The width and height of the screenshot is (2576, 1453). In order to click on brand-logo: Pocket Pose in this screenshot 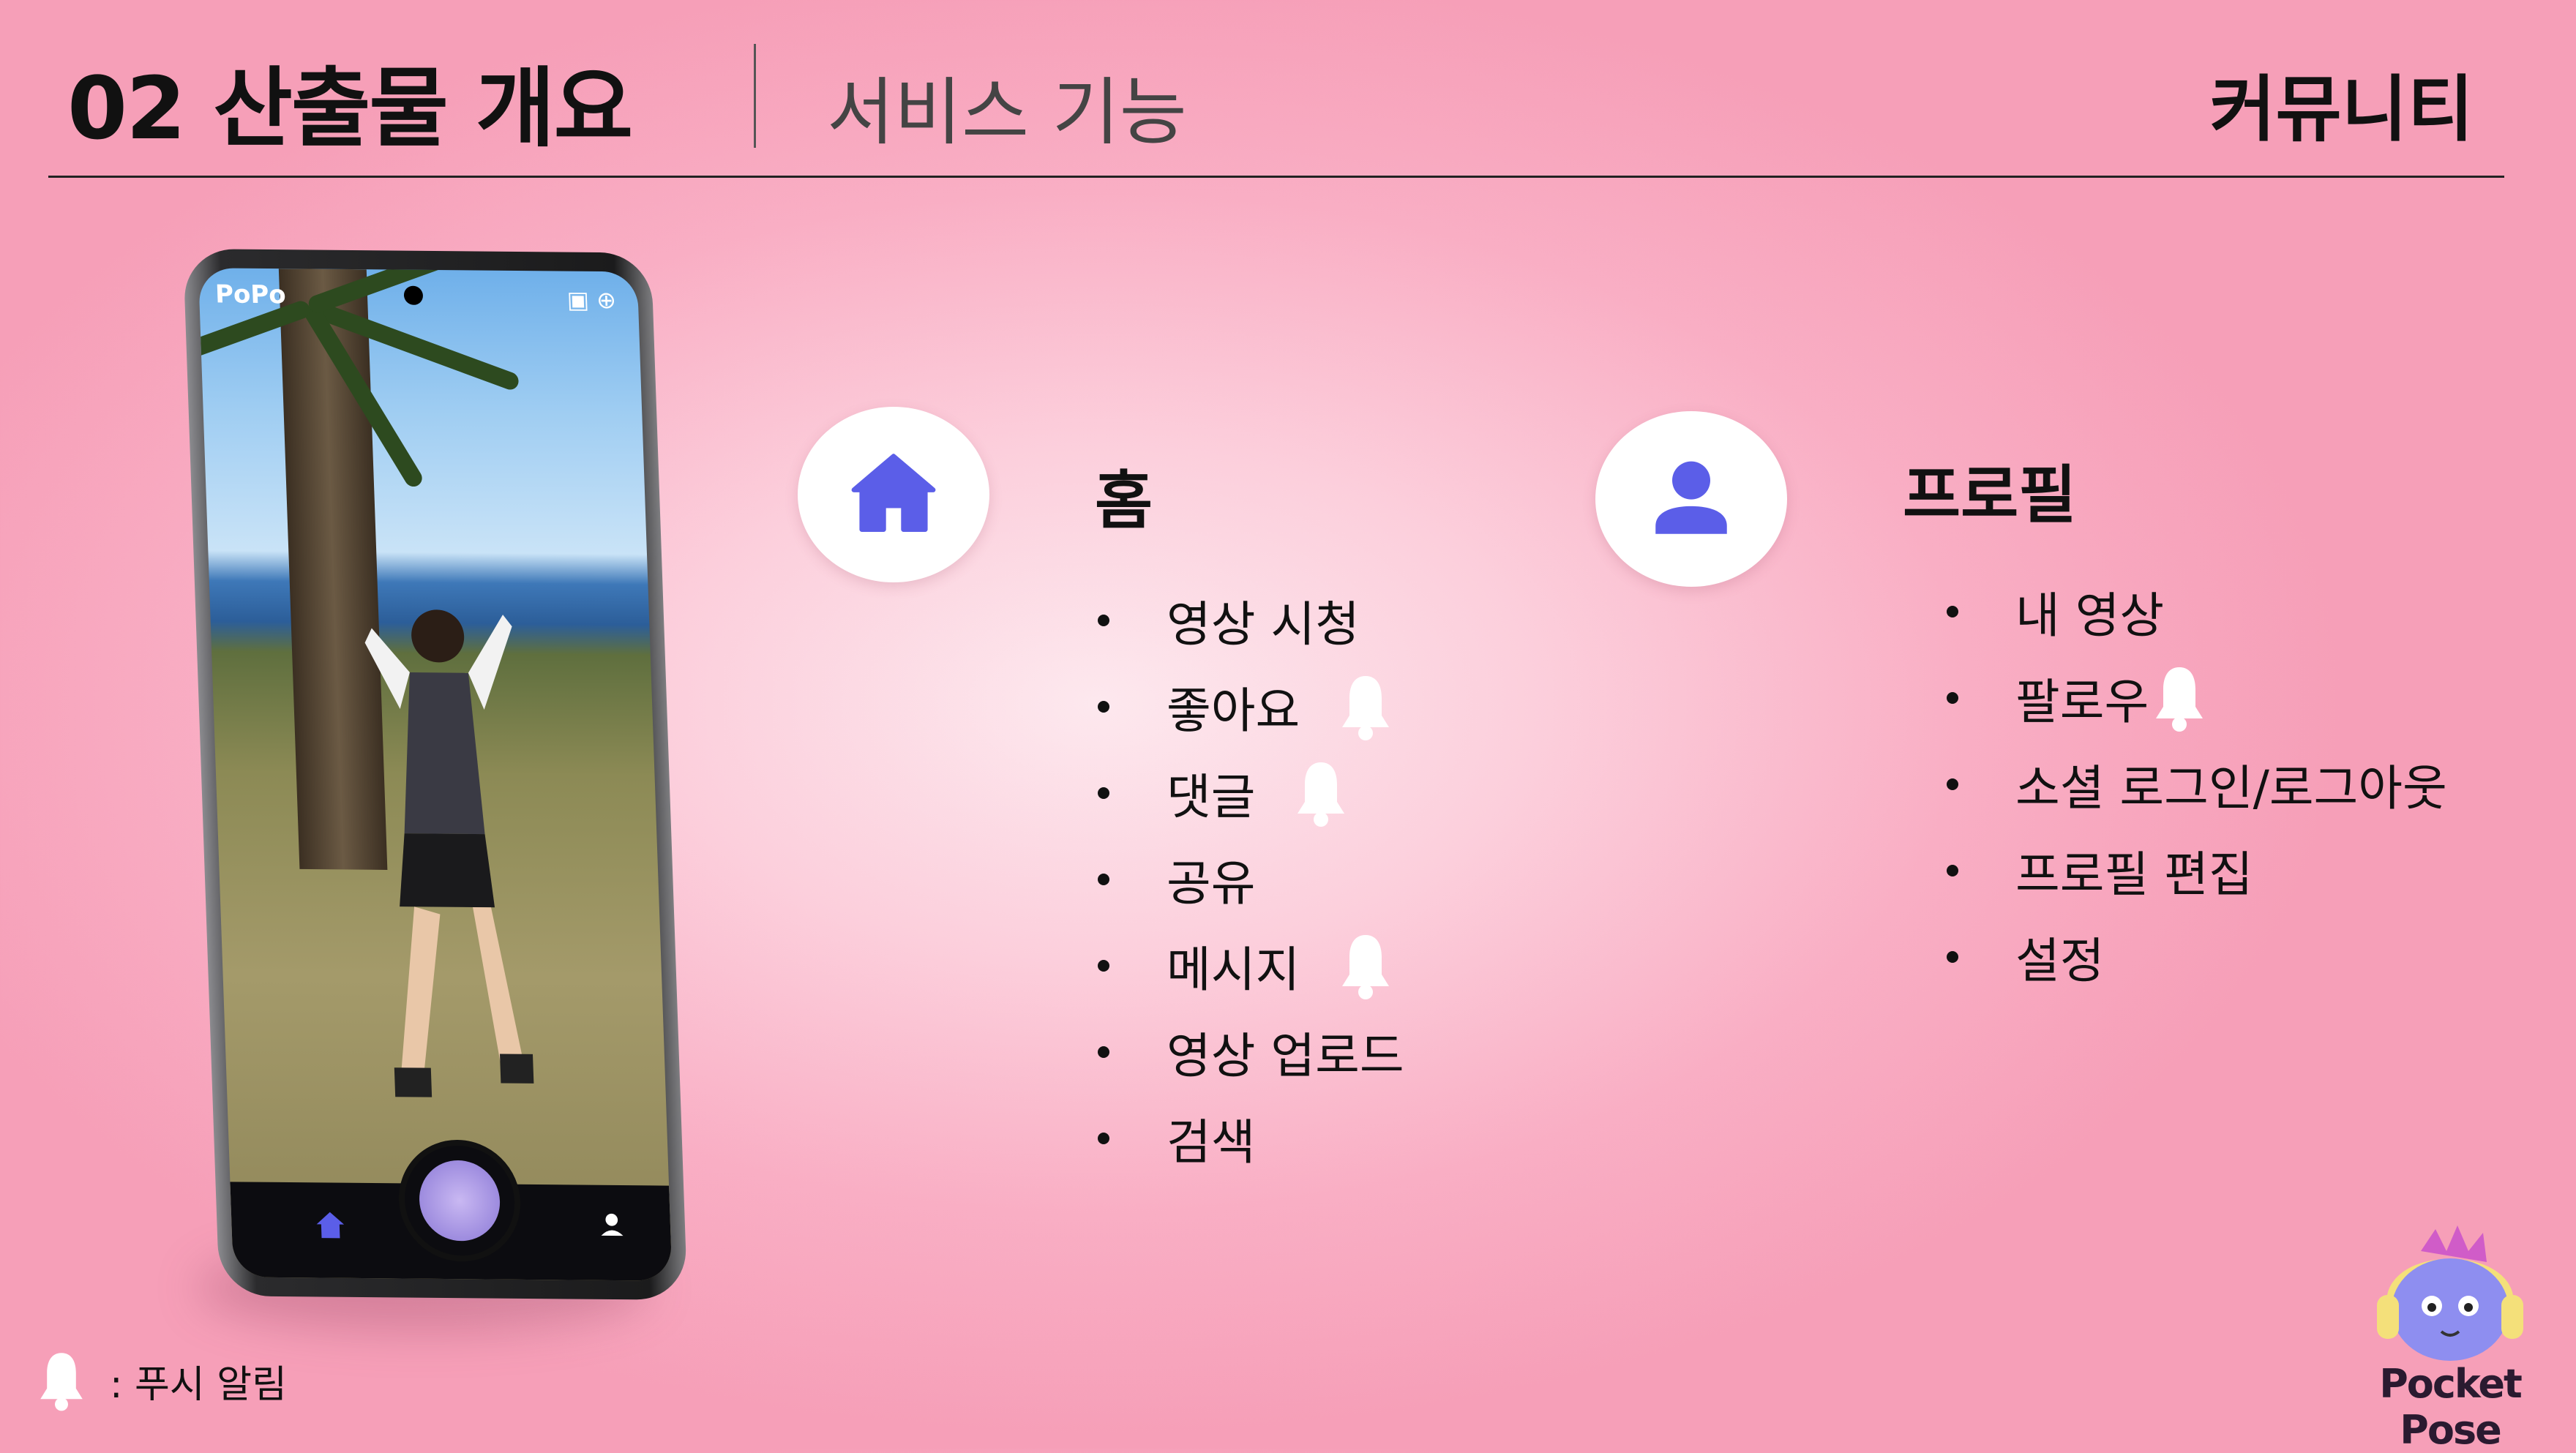, I will do `click(2450, 1337)`.